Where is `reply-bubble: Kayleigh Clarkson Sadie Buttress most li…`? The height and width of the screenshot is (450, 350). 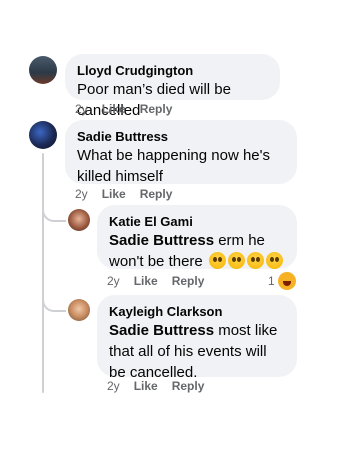
reply-bubble: Kayleigh Clarkson Sadie Buttress most li… is located at coordinates (197, 338).